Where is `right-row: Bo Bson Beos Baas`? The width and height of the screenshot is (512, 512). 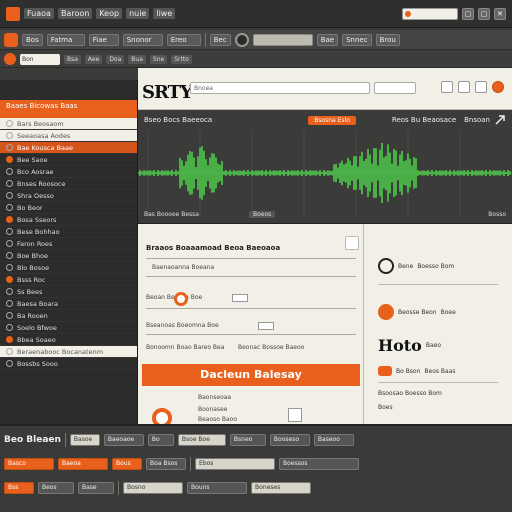
right-row: Bo Bson Beos Baas is located at coordinates (417, 371).